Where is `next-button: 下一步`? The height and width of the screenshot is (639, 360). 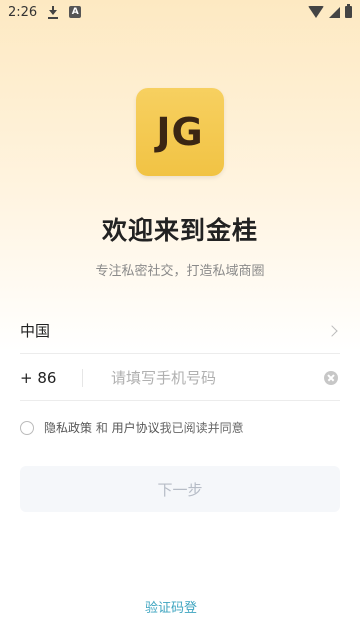 next-button: 下一步 is located at coordinates (180, 489).